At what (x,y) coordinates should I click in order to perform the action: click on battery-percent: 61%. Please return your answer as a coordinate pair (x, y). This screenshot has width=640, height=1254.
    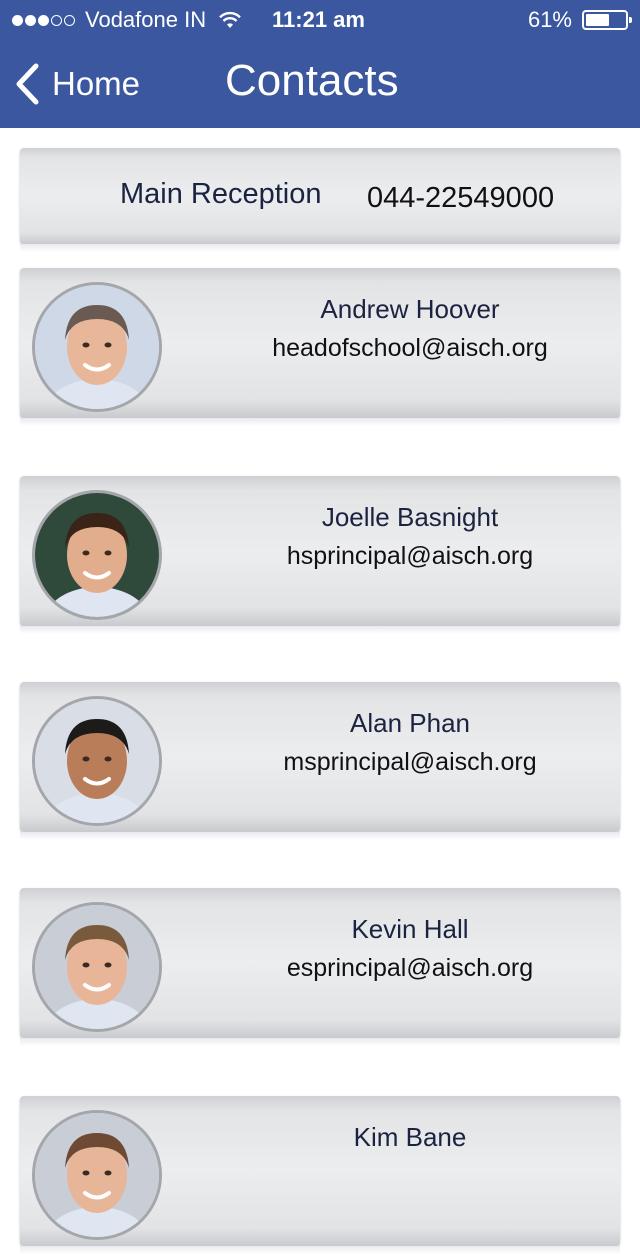
    Looking at the image, I should click on (549, 19).